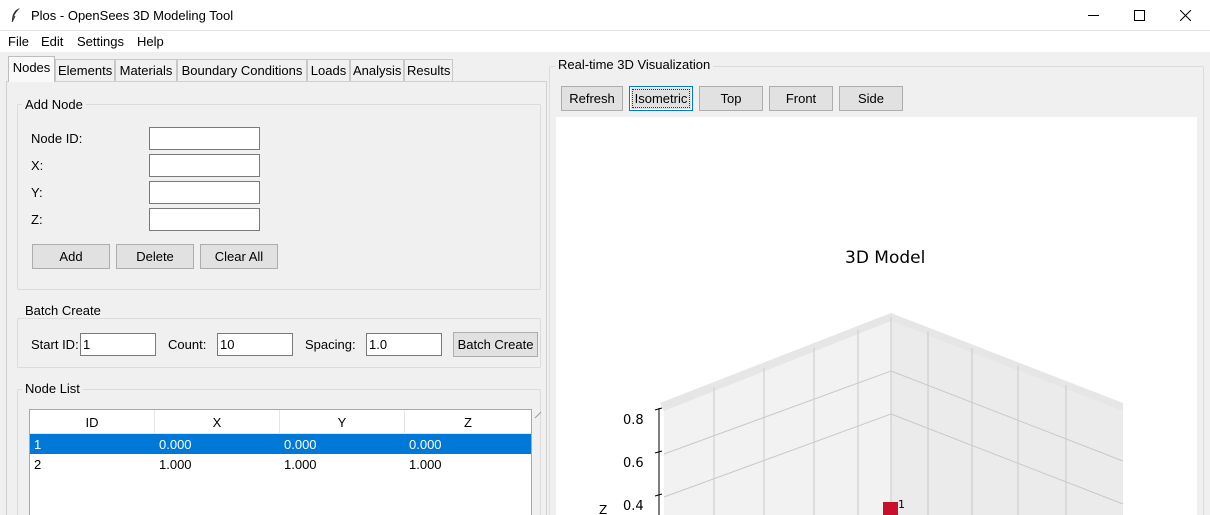 Image resolution: width=1210 pixels, height=515 pixels. What do you see at coordinates (592, 98) in the screenshot?
I see `refresh-button: Refresh` at bounding box center [592, 98].